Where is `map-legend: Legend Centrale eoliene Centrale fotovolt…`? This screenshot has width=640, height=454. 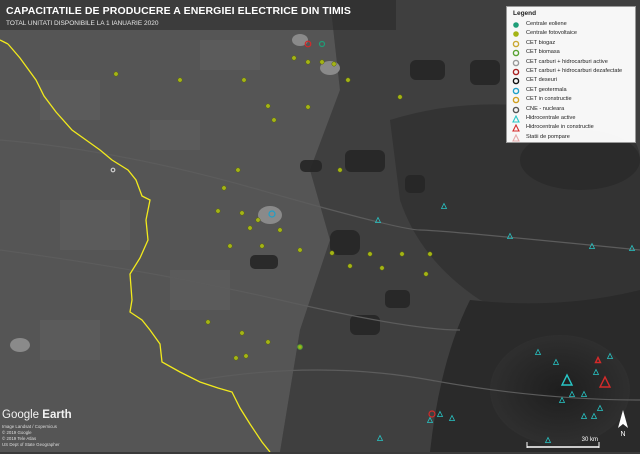
map-legend: Legend Centrale eoliene Centrale fotovolt… is located at coordinates (571, 74).